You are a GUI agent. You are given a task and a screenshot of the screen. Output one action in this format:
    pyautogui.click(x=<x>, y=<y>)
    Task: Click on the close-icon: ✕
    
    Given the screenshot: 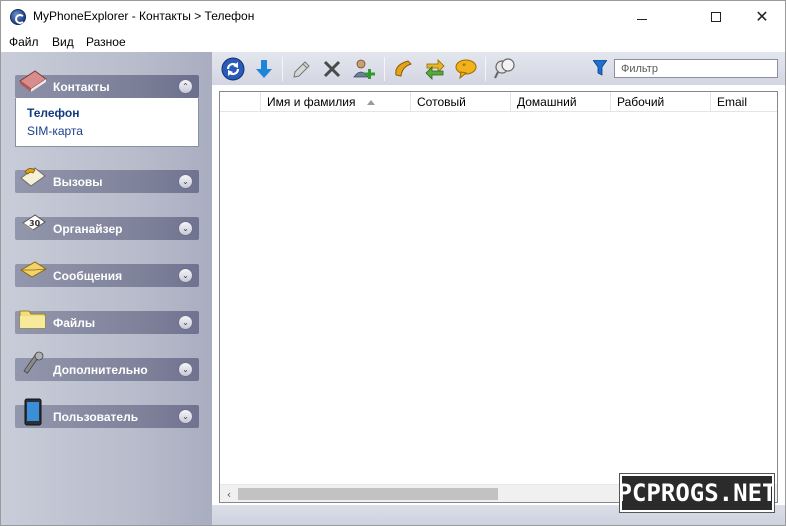 What is the action you would take?
    pyautogui.click(x=762, y=16)
    